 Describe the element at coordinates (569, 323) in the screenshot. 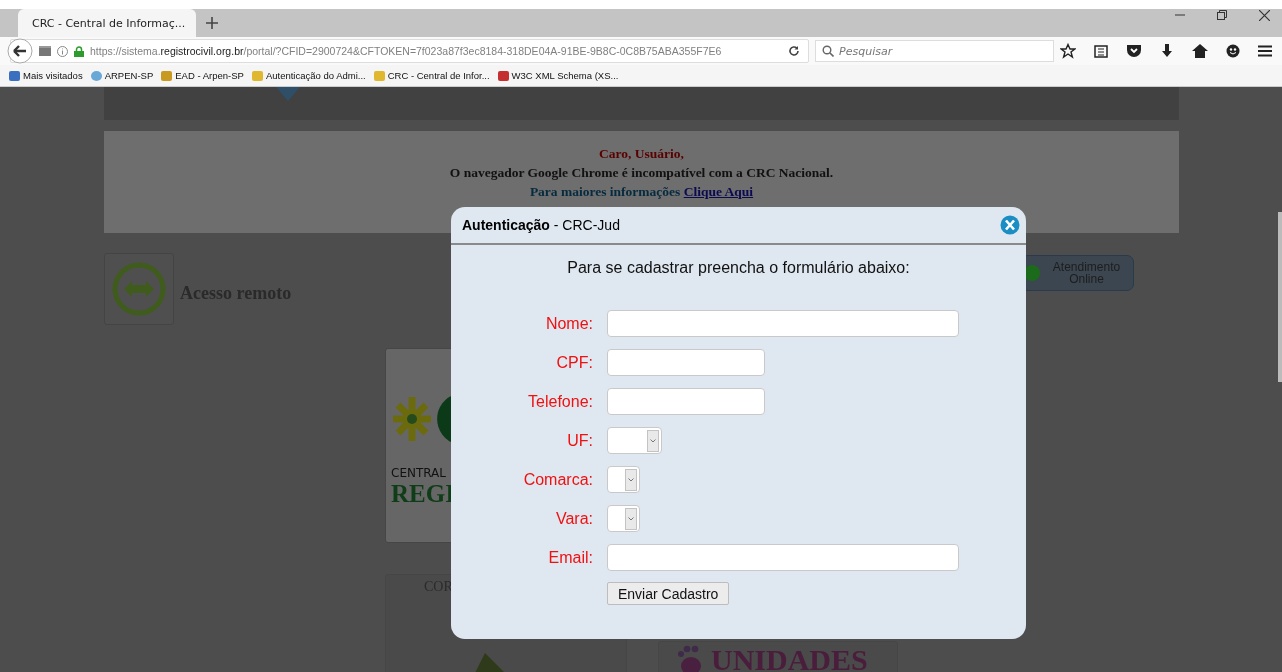

I see `field-label: Nome:` at that location.